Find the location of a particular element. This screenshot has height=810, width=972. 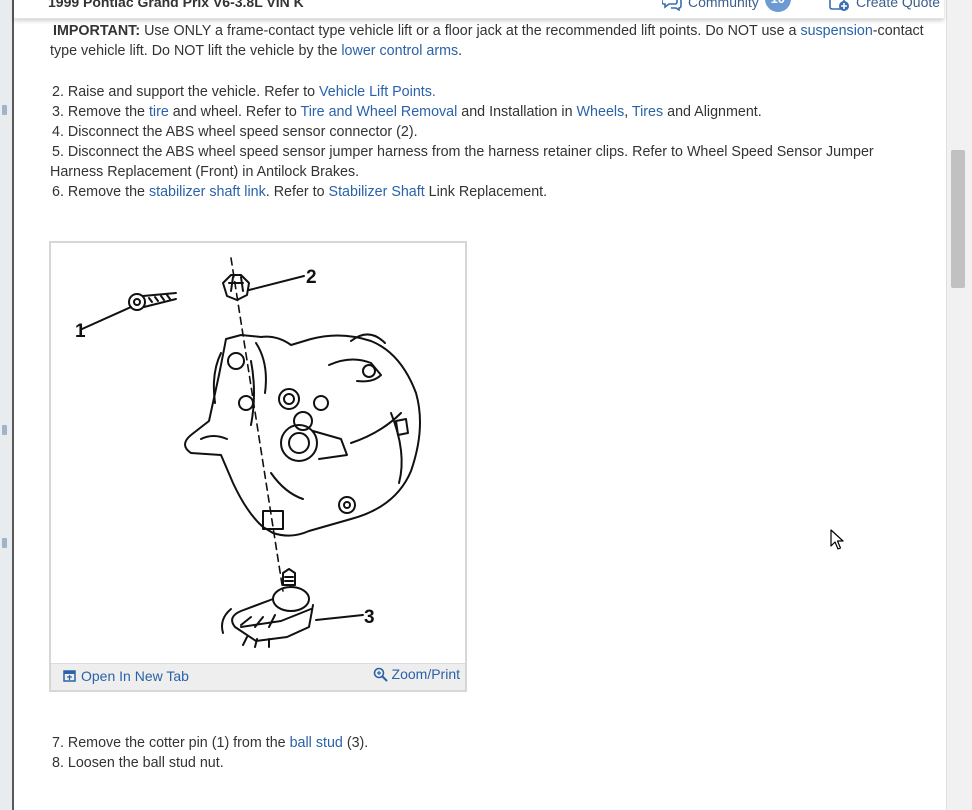

link-wheels: Wheels is located at coordinates (601, 112).